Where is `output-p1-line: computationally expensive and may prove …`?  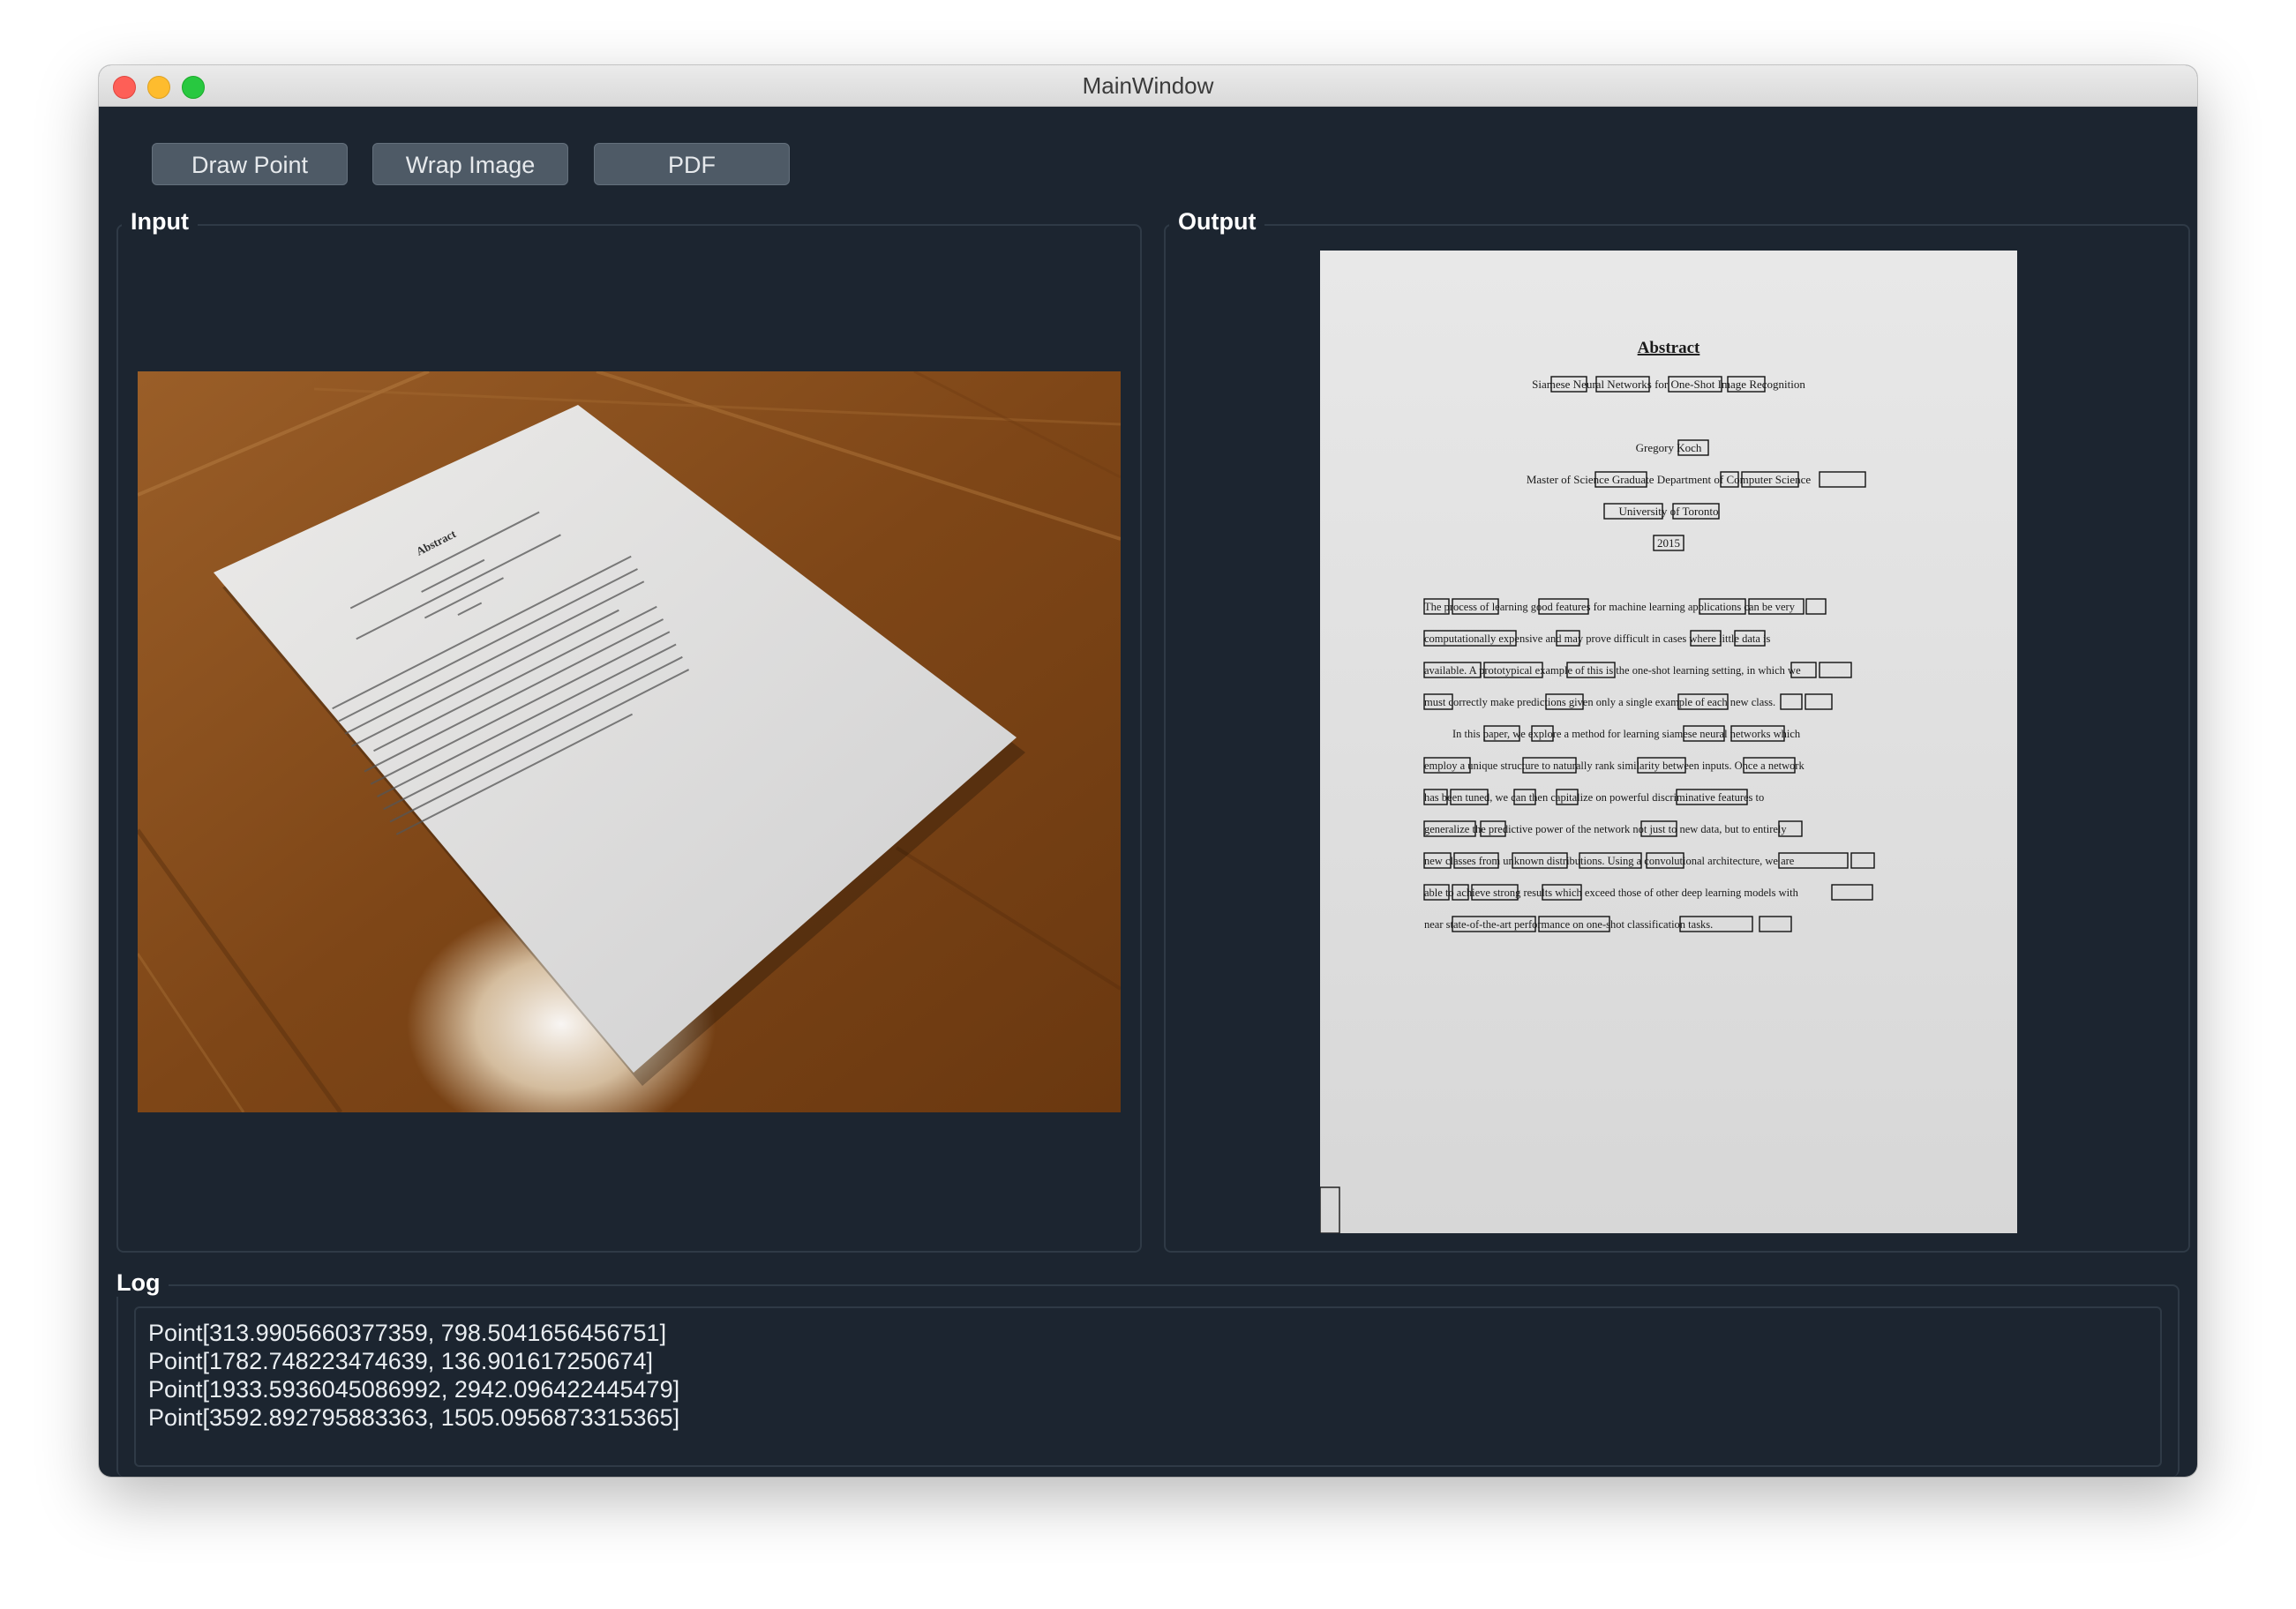 output-p1-line: computationally expensive and may prove … is located at coordinates (1597, 638).